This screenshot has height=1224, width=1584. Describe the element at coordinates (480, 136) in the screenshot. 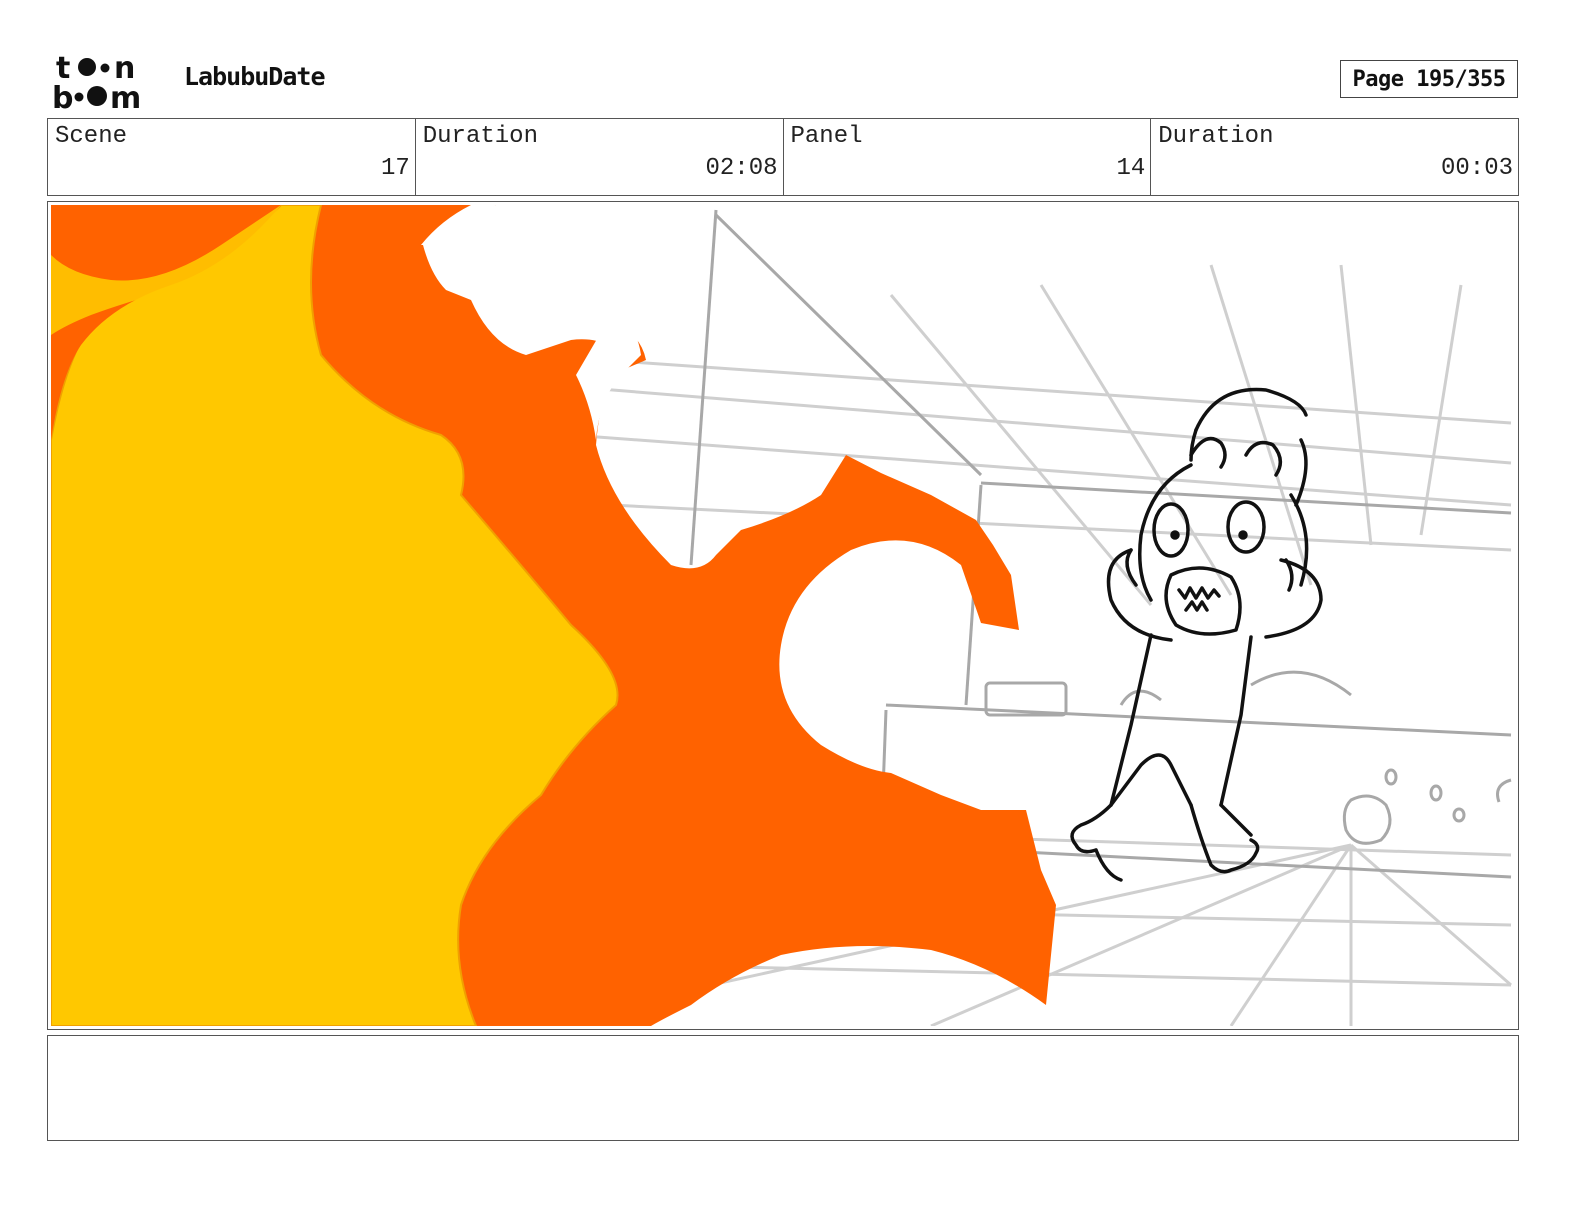

I see `scene-duration-label: Duration` at that location.